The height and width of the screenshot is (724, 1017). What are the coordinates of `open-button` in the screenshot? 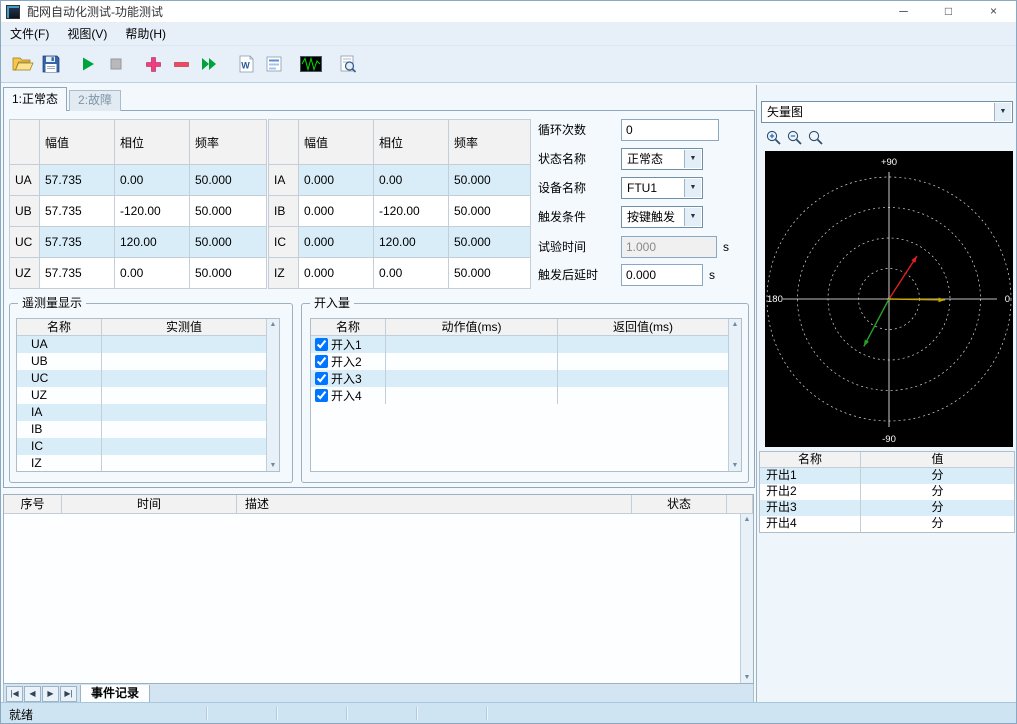 It's located at (23, 64).